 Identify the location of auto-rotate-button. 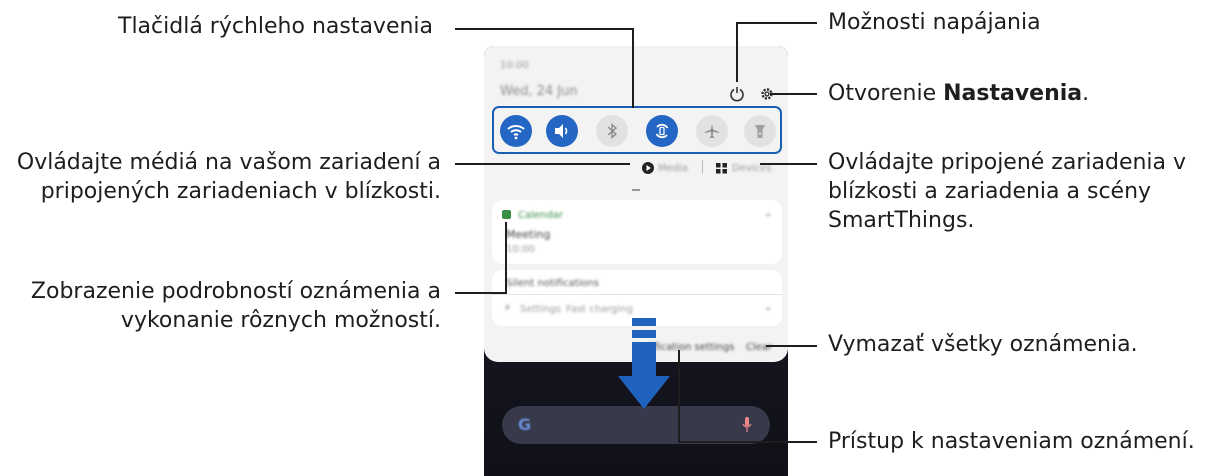
(662, 131).